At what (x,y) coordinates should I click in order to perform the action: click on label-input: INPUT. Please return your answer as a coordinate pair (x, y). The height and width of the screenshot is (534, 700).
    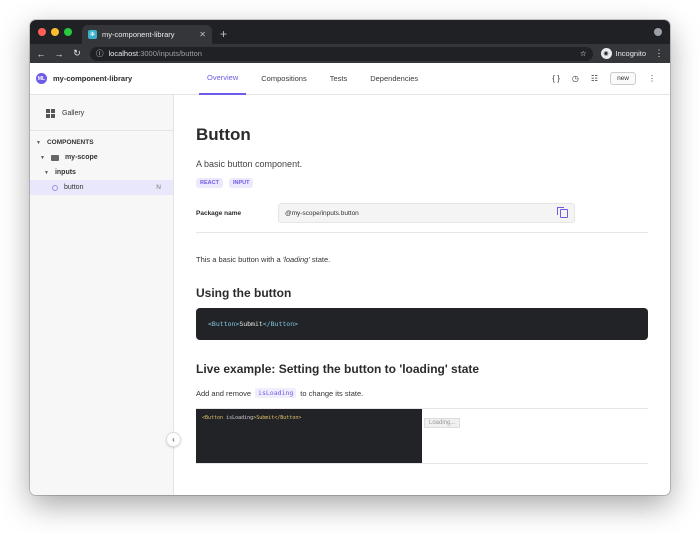
    Looking at the image, I should click on (241, 183).